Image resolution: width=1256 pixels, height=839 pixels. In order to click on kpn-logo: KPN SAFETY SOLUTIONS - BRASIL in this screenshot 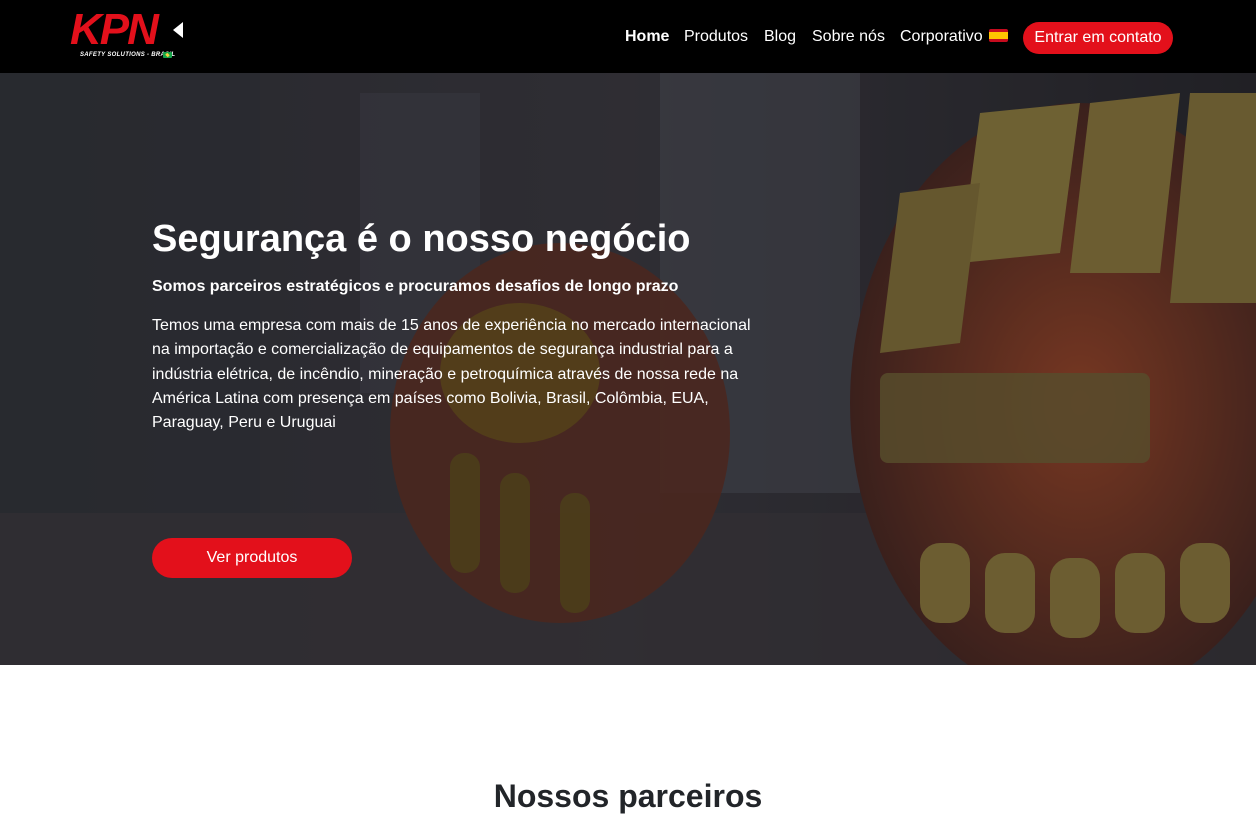, I will do `click(130, 36)`.